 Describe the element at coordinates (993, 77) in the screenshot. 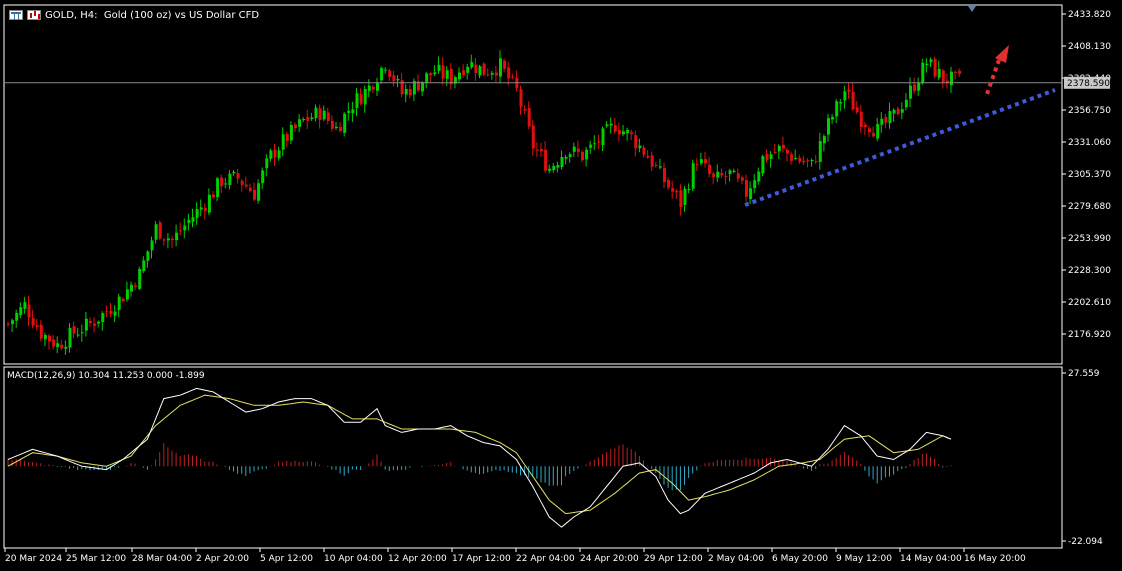

I see `bullish-arrow-shaft` at that location.